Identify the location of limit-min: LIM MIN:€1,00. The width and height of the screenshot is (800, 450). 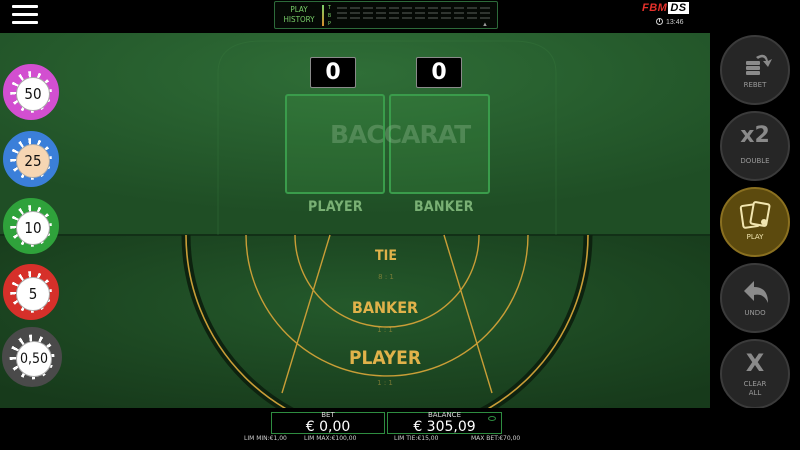
(265, 438).